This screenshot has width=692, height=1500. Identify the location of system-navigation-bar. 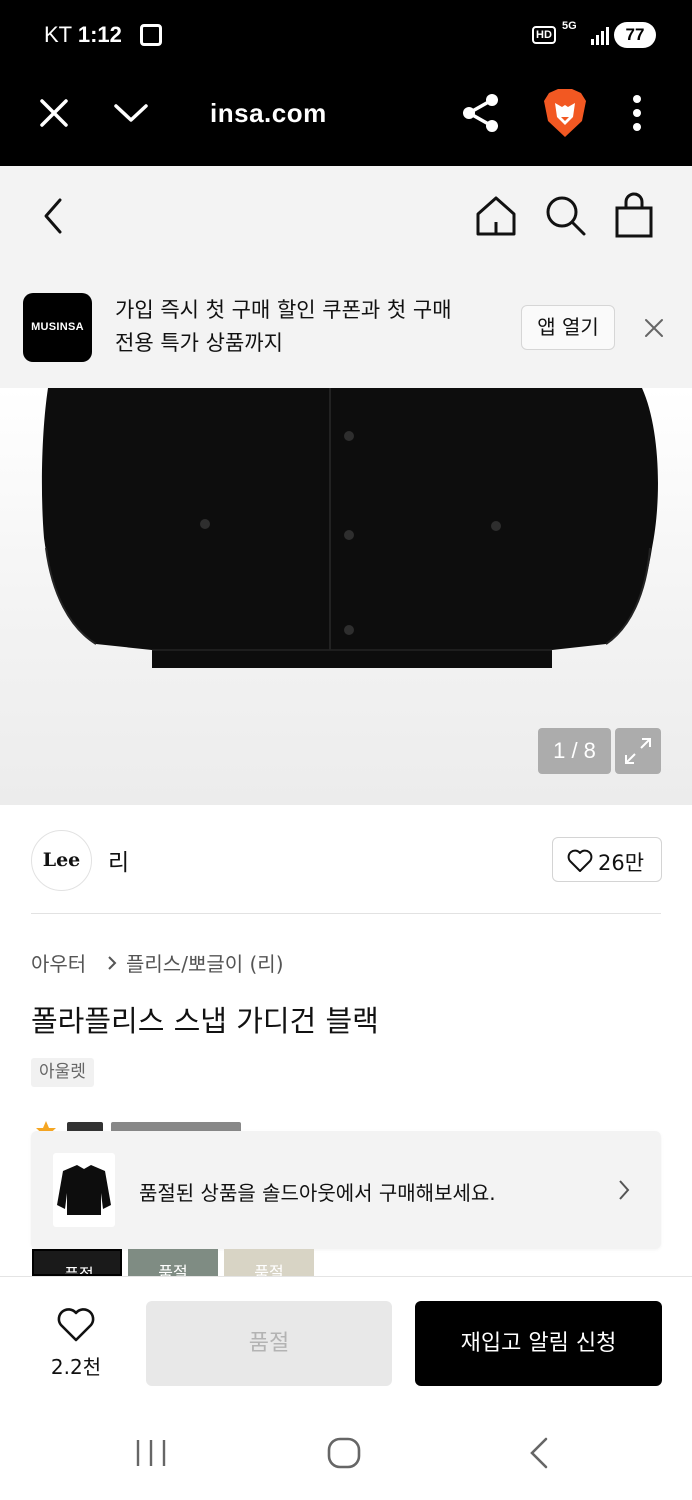
(346, 1453).